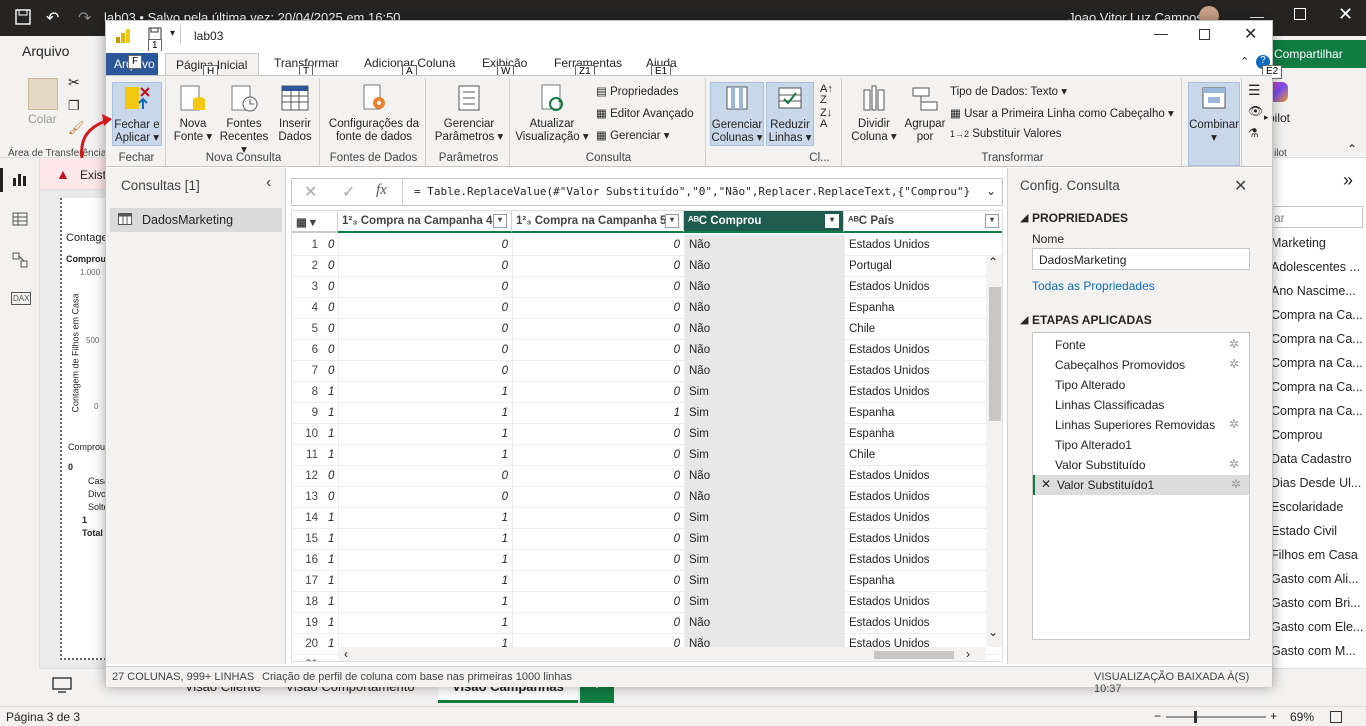 The image size is (1366, 726). What do you see at coordinates (1214, 124) in the screenshot?
I see `combine-button: Combinar ▾` at bounding box center [1214, 124].